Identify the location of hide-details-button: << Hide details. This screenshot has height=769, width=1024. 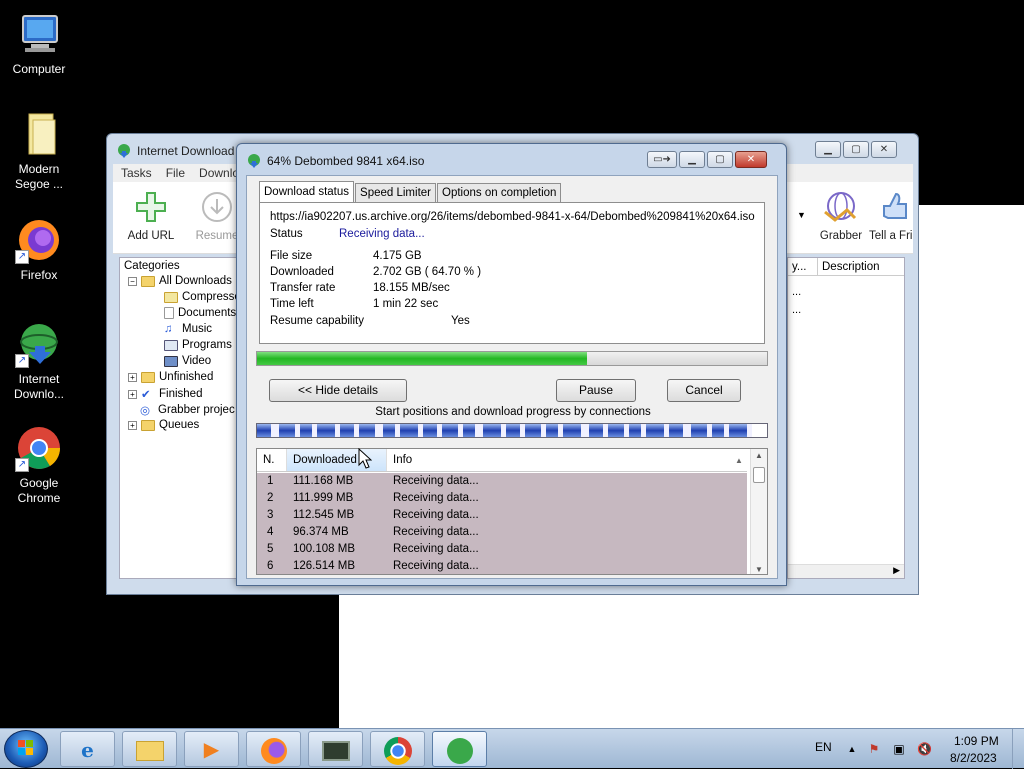
(338, 390).